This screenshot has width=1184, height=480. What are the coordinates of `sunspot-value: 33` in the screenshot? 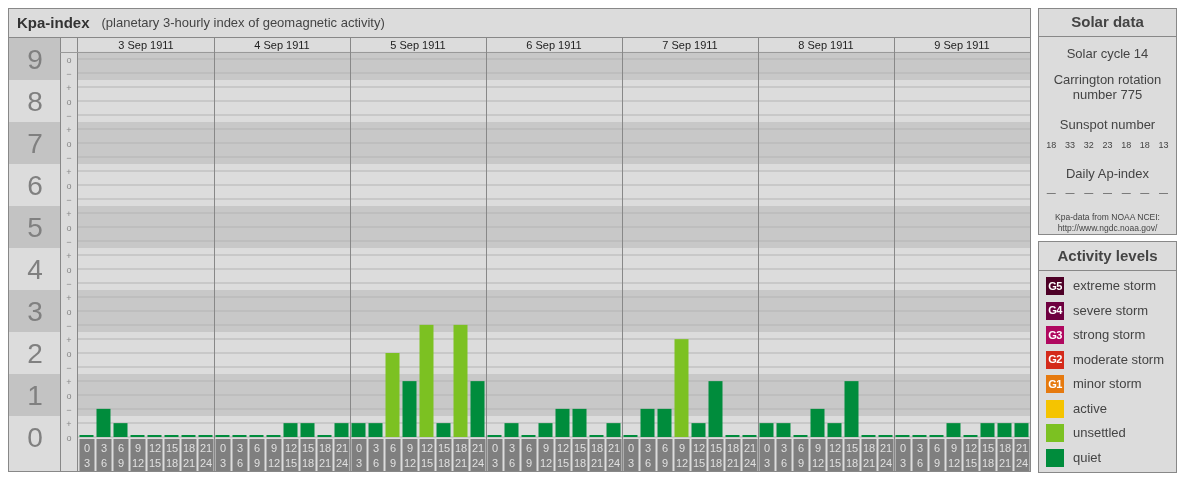 It's located at (1070, 145).